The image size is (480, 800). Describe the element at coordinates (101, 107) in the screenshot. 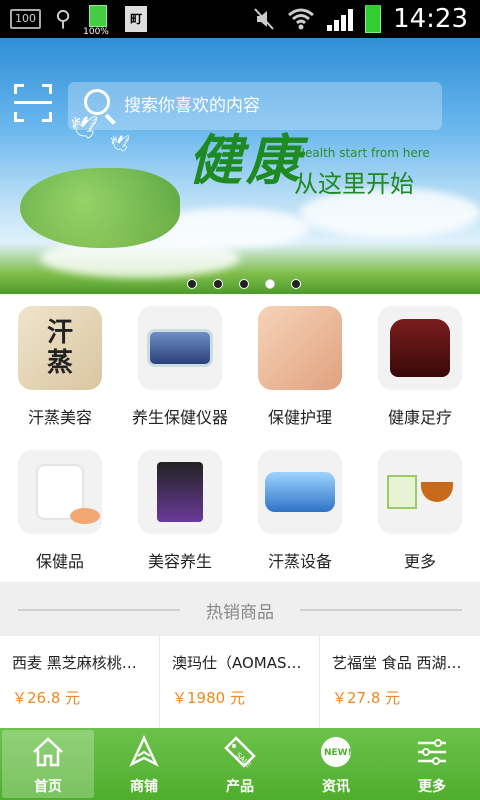

I see `search-icon` at that location.